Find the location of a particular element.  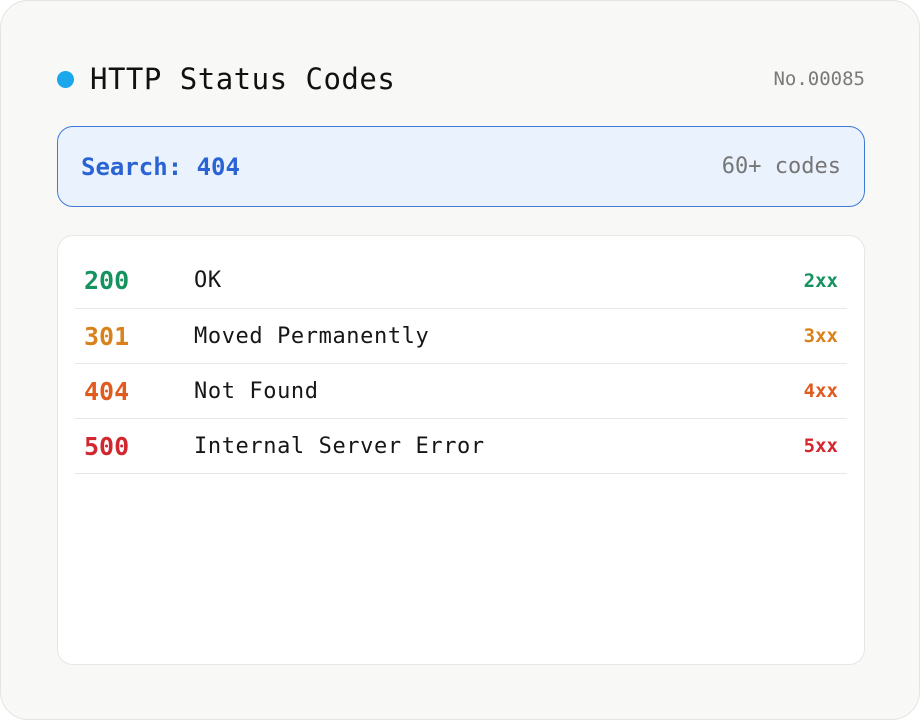

status-description: Internal Server Error is located at coordinates (339, 446).